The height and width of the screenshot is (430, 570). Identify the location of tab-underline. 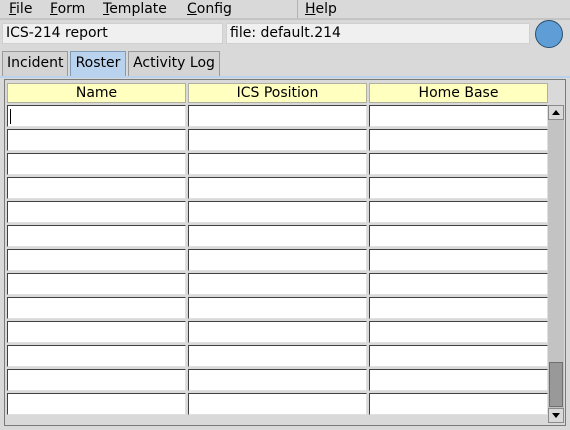
(285, 77).